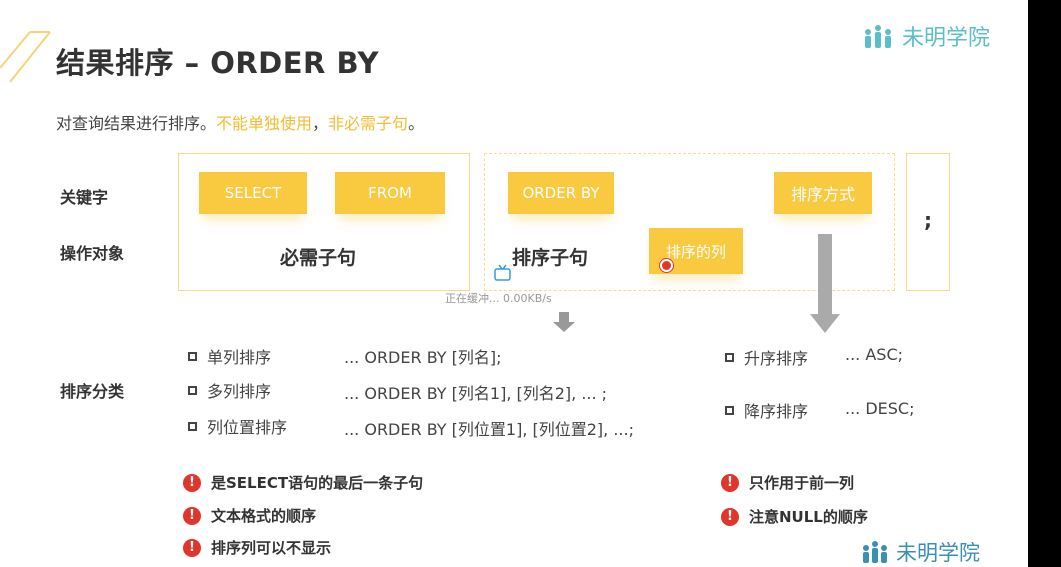 Image resolution: width=1061 pixels, height=567 pixels. I want to click on sort-type-name: 单列排序, so click(239, 357).